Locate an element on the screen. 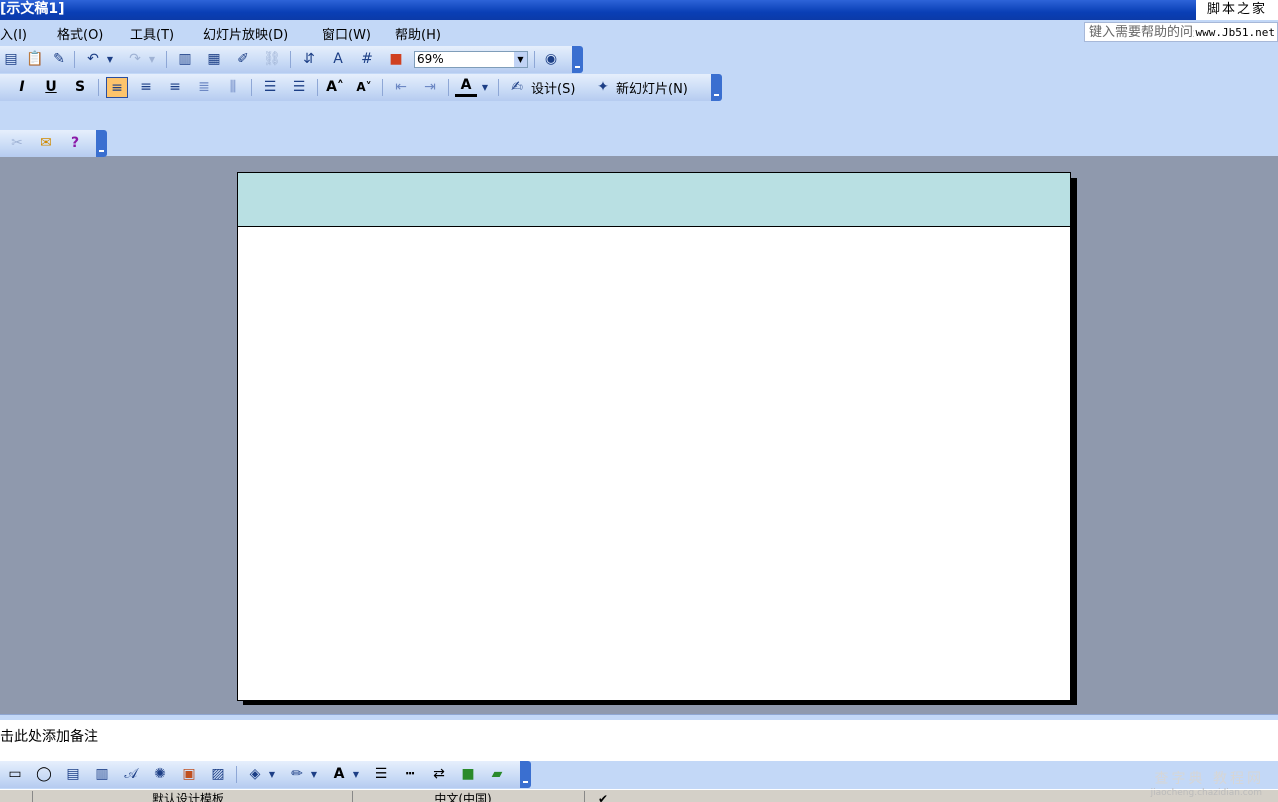 Image resolution: width=1278 pixels, height=802 pixels. picture-icon: ▨ is located at coordinates (218, 774).